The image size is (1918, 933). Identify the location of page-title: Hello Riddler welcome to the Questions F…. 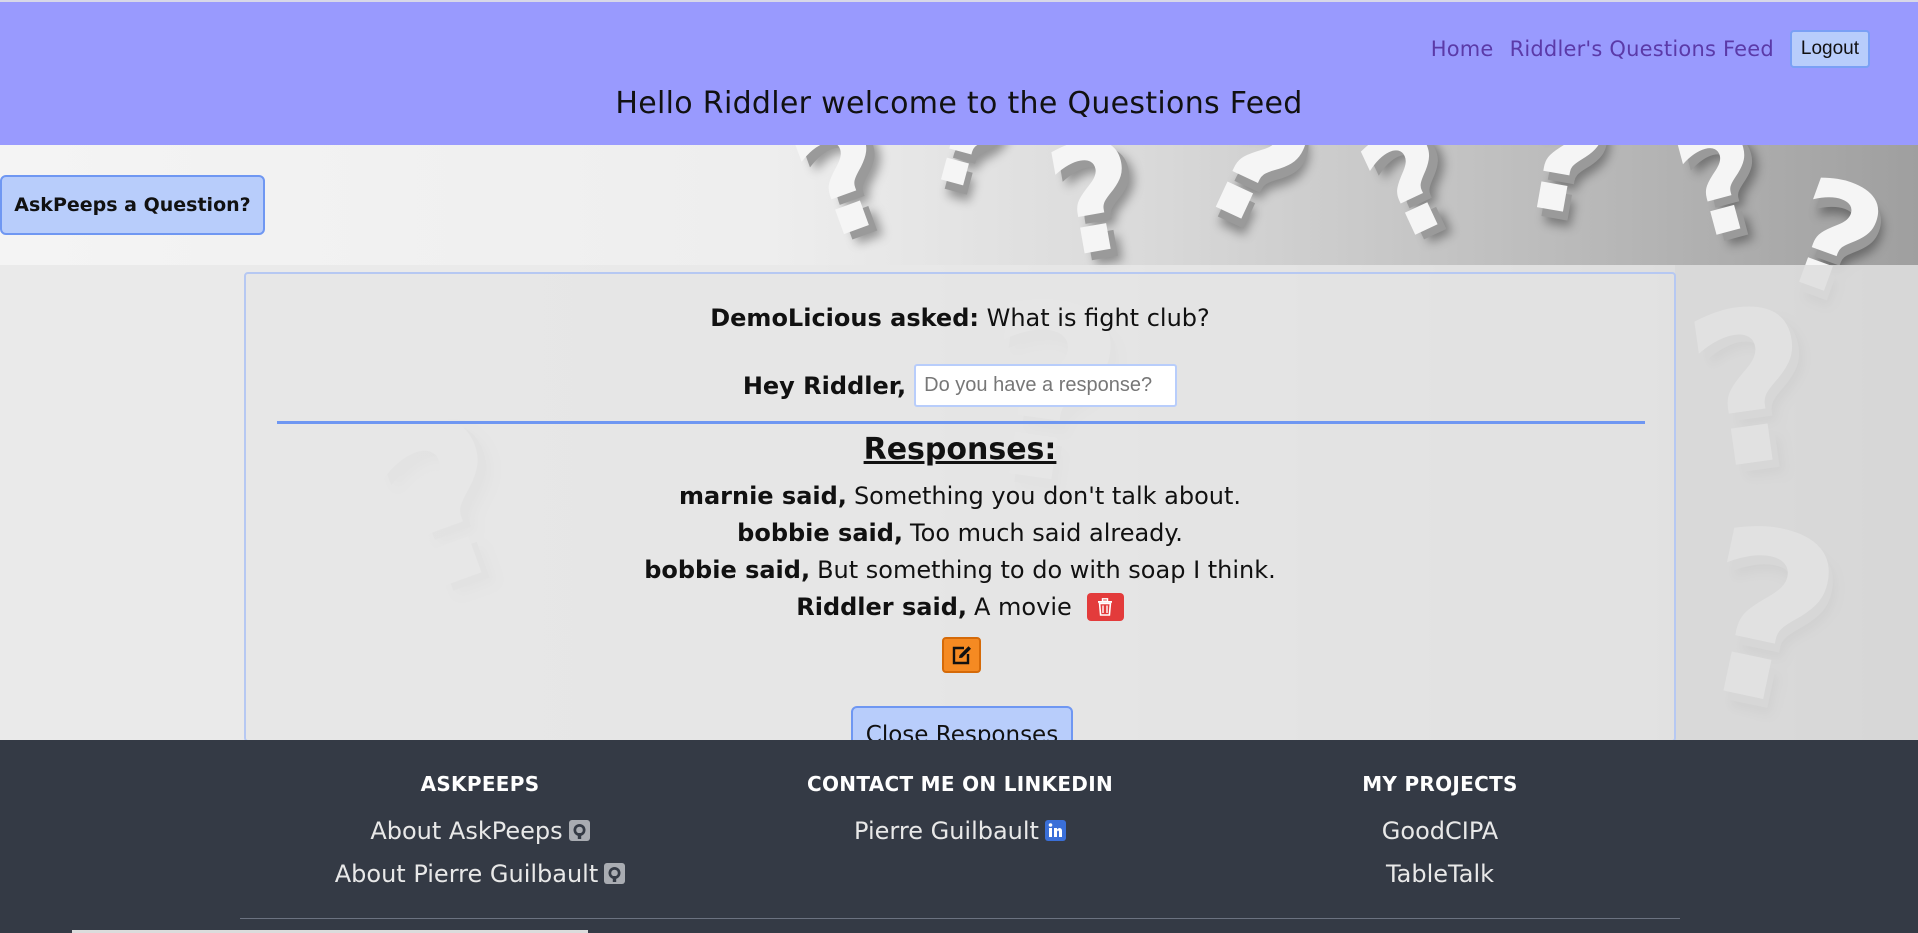
(959, 103).